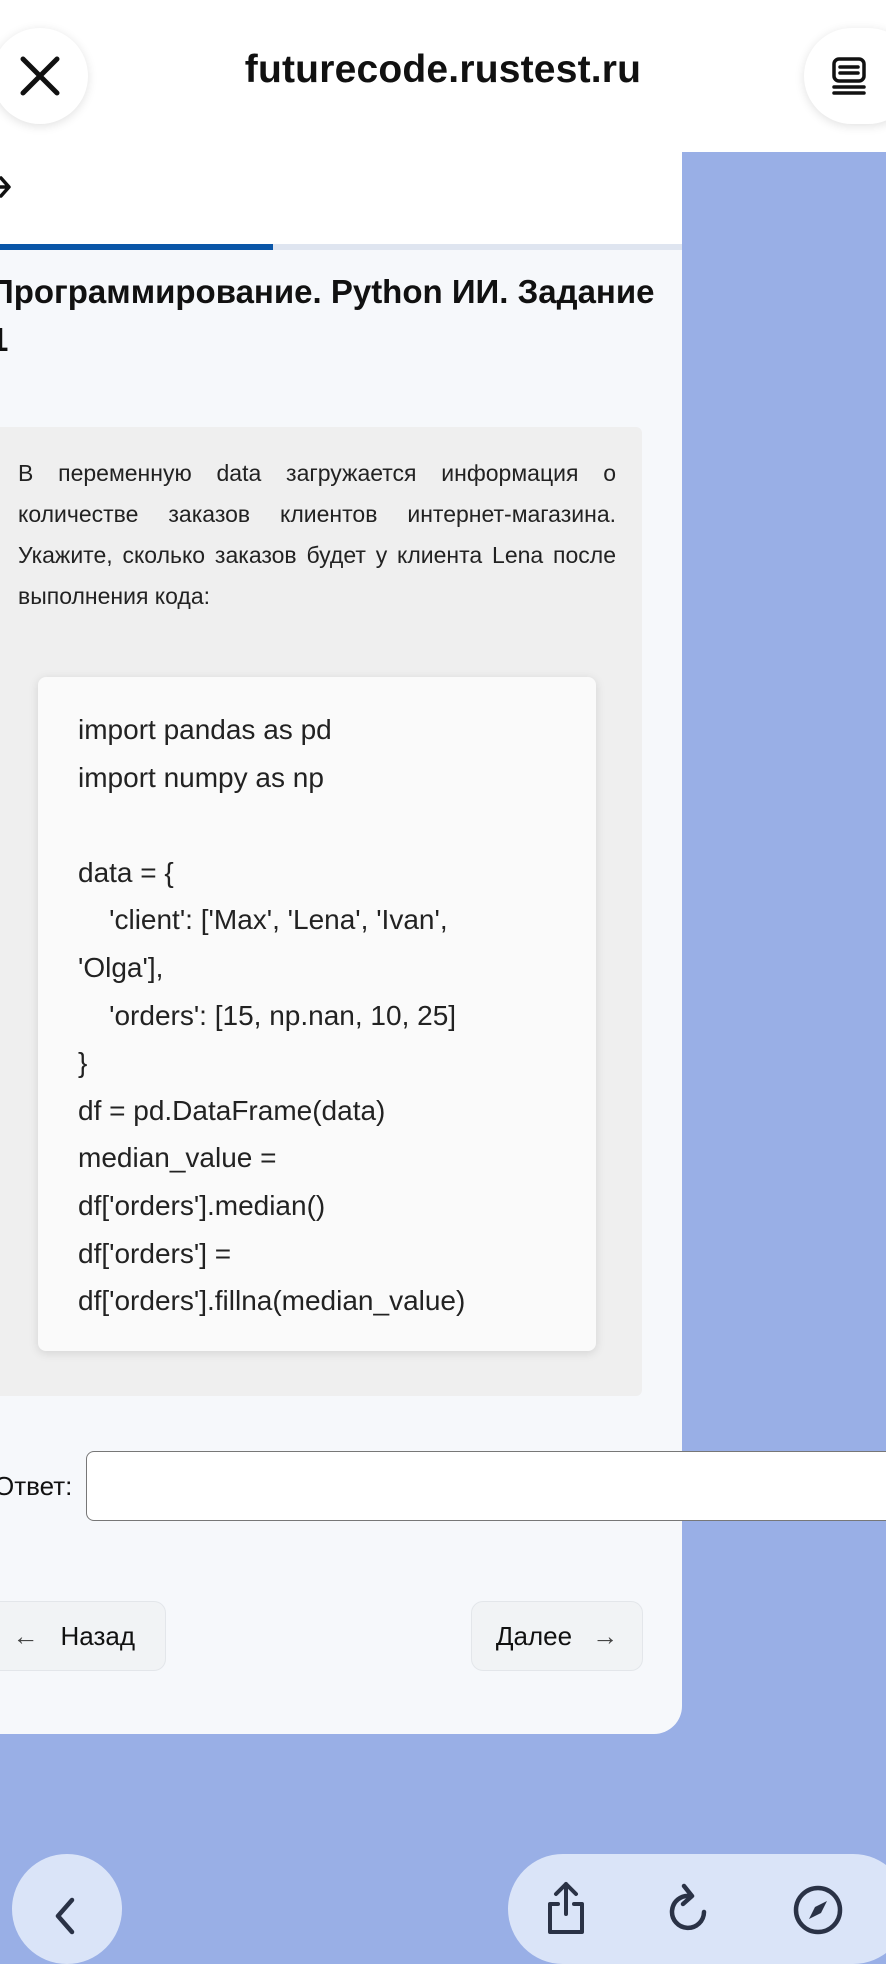 Image resolution: width=886 pixels, height=1964 pixels. What do you see at coordinates (818, 1910) in the screenshot?
I see `compass-icon` at bounding box center [818, 1910].